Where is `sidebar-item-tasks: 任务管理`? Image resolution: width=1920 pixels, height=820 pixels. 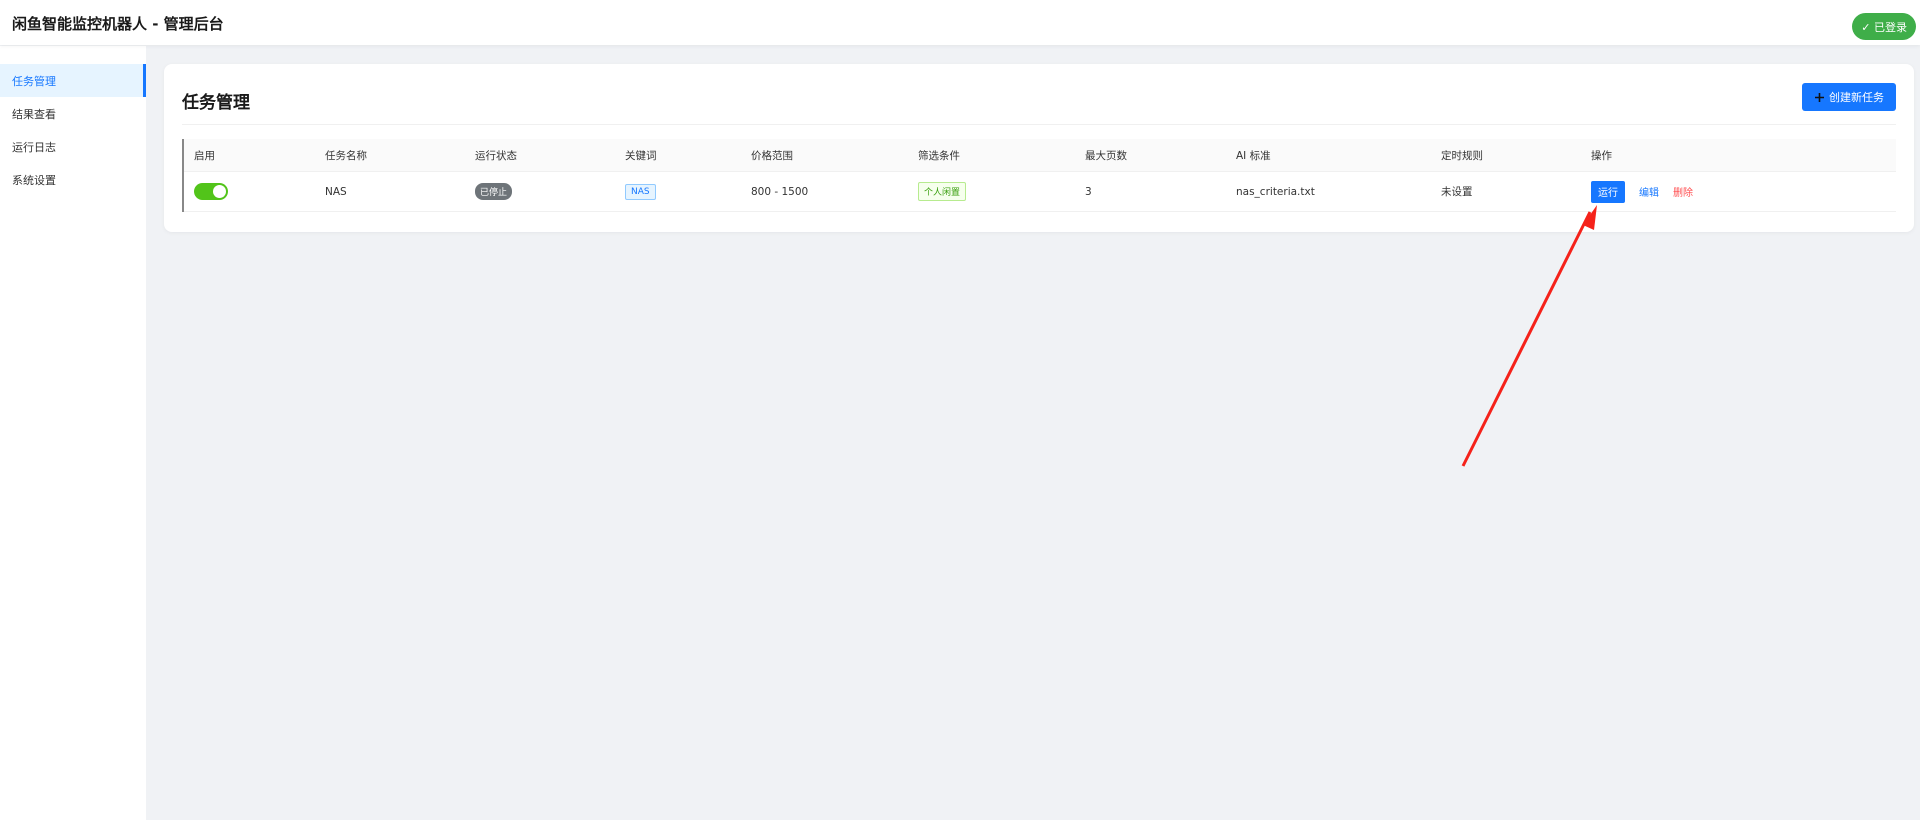
sidebar-item-tasks: 任务管理 is located at coordinates (73, 80).